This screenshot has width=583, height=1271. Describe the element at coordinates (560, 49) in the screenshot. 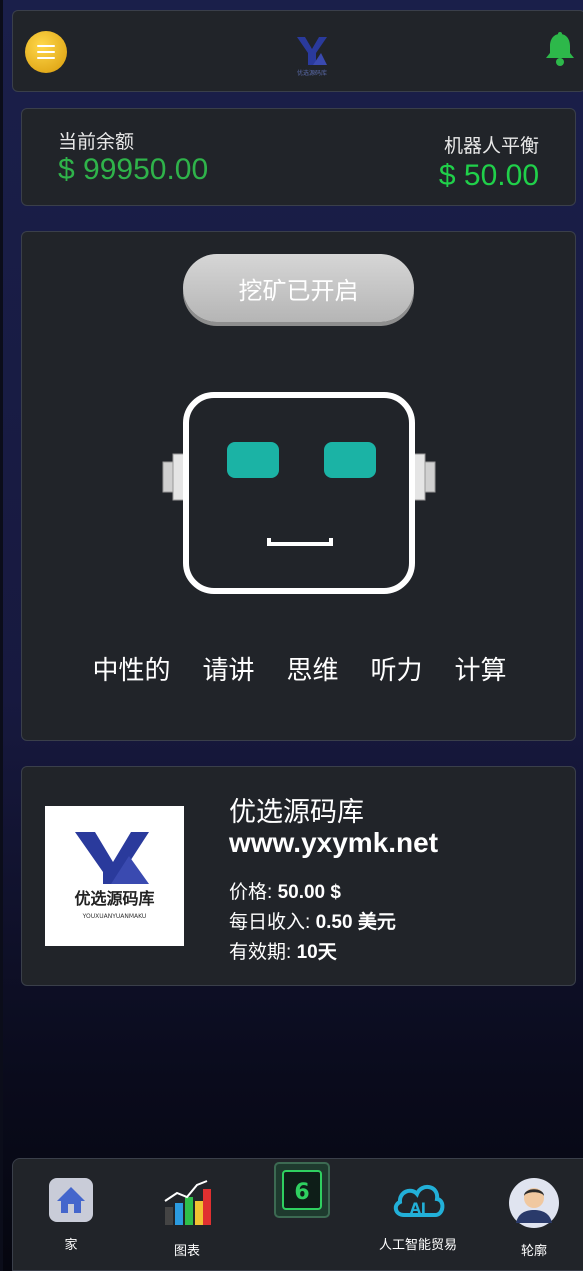

I see `bell-icon` at that location.